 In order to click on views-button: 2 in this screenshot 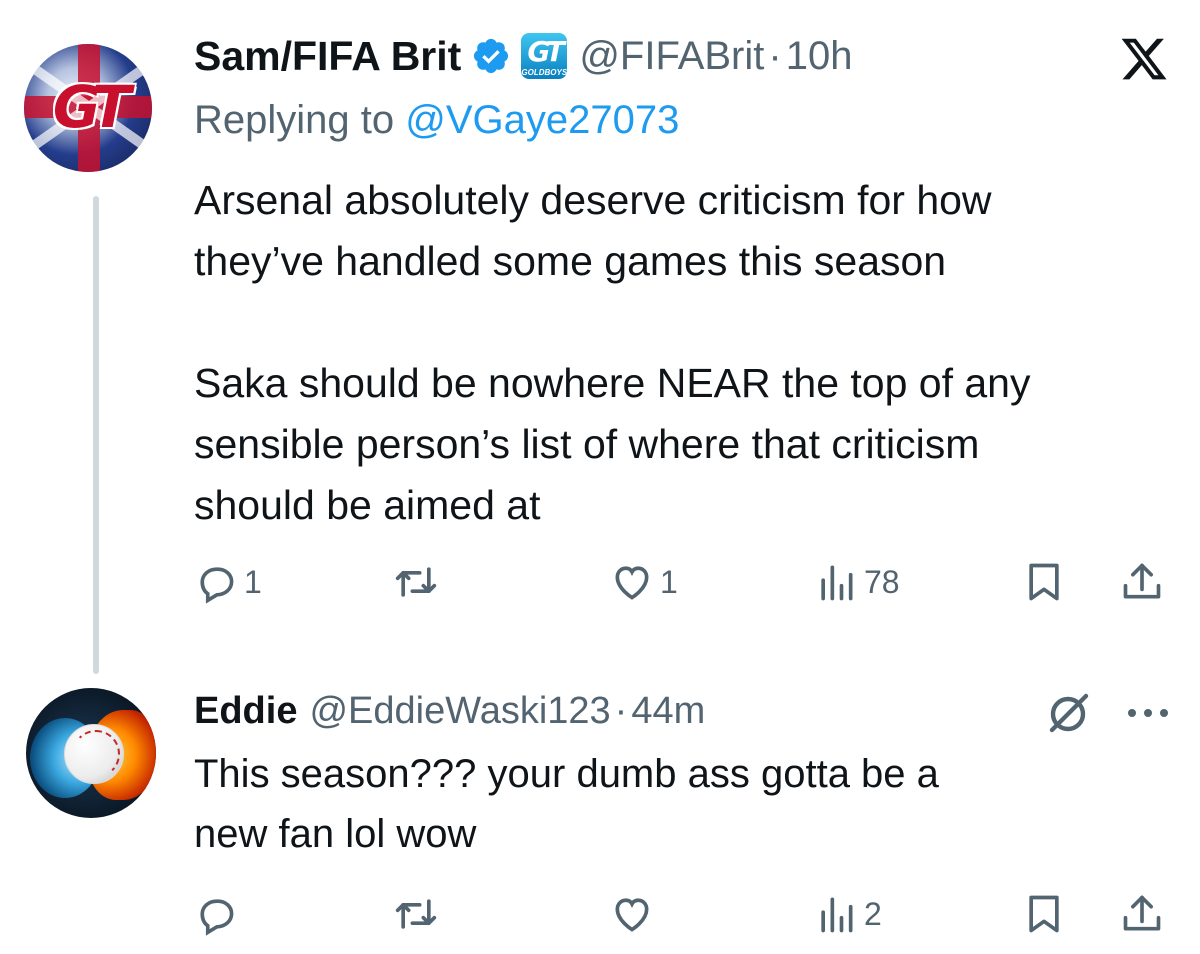, I will do `click(848, 914)`.